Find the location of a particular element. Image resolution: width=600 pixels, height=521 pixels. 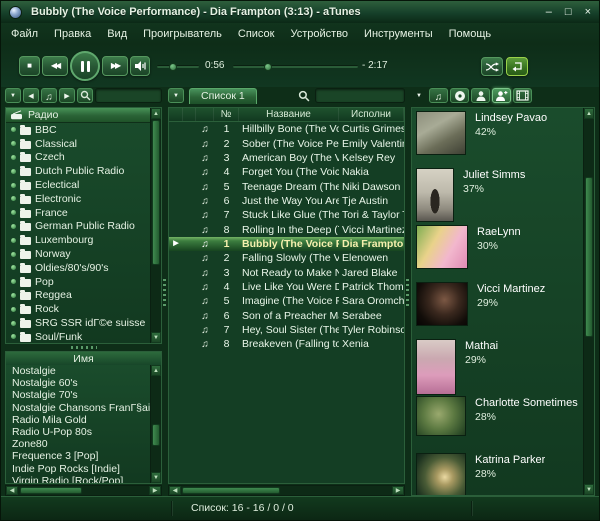

playlist-menu-button: ▼ is located at coordinates (176, 95).